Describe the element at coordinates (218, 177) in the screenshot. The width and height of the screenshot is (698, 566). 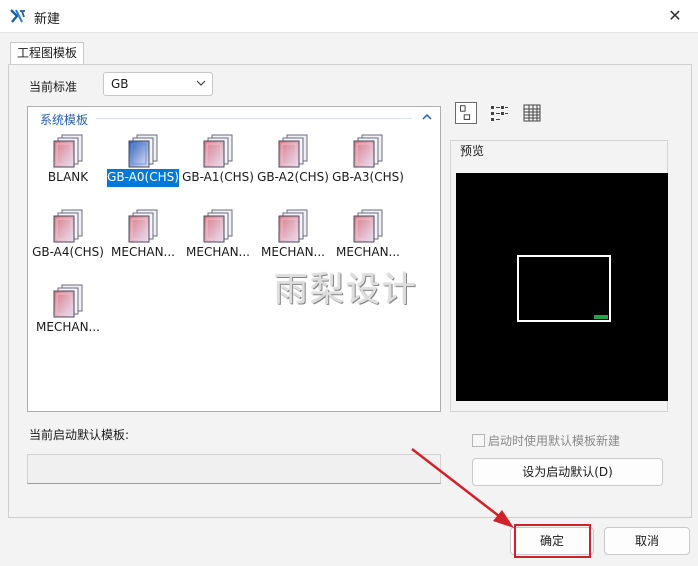
I see `template-item-label: GB-A1(CHS)` at that location.